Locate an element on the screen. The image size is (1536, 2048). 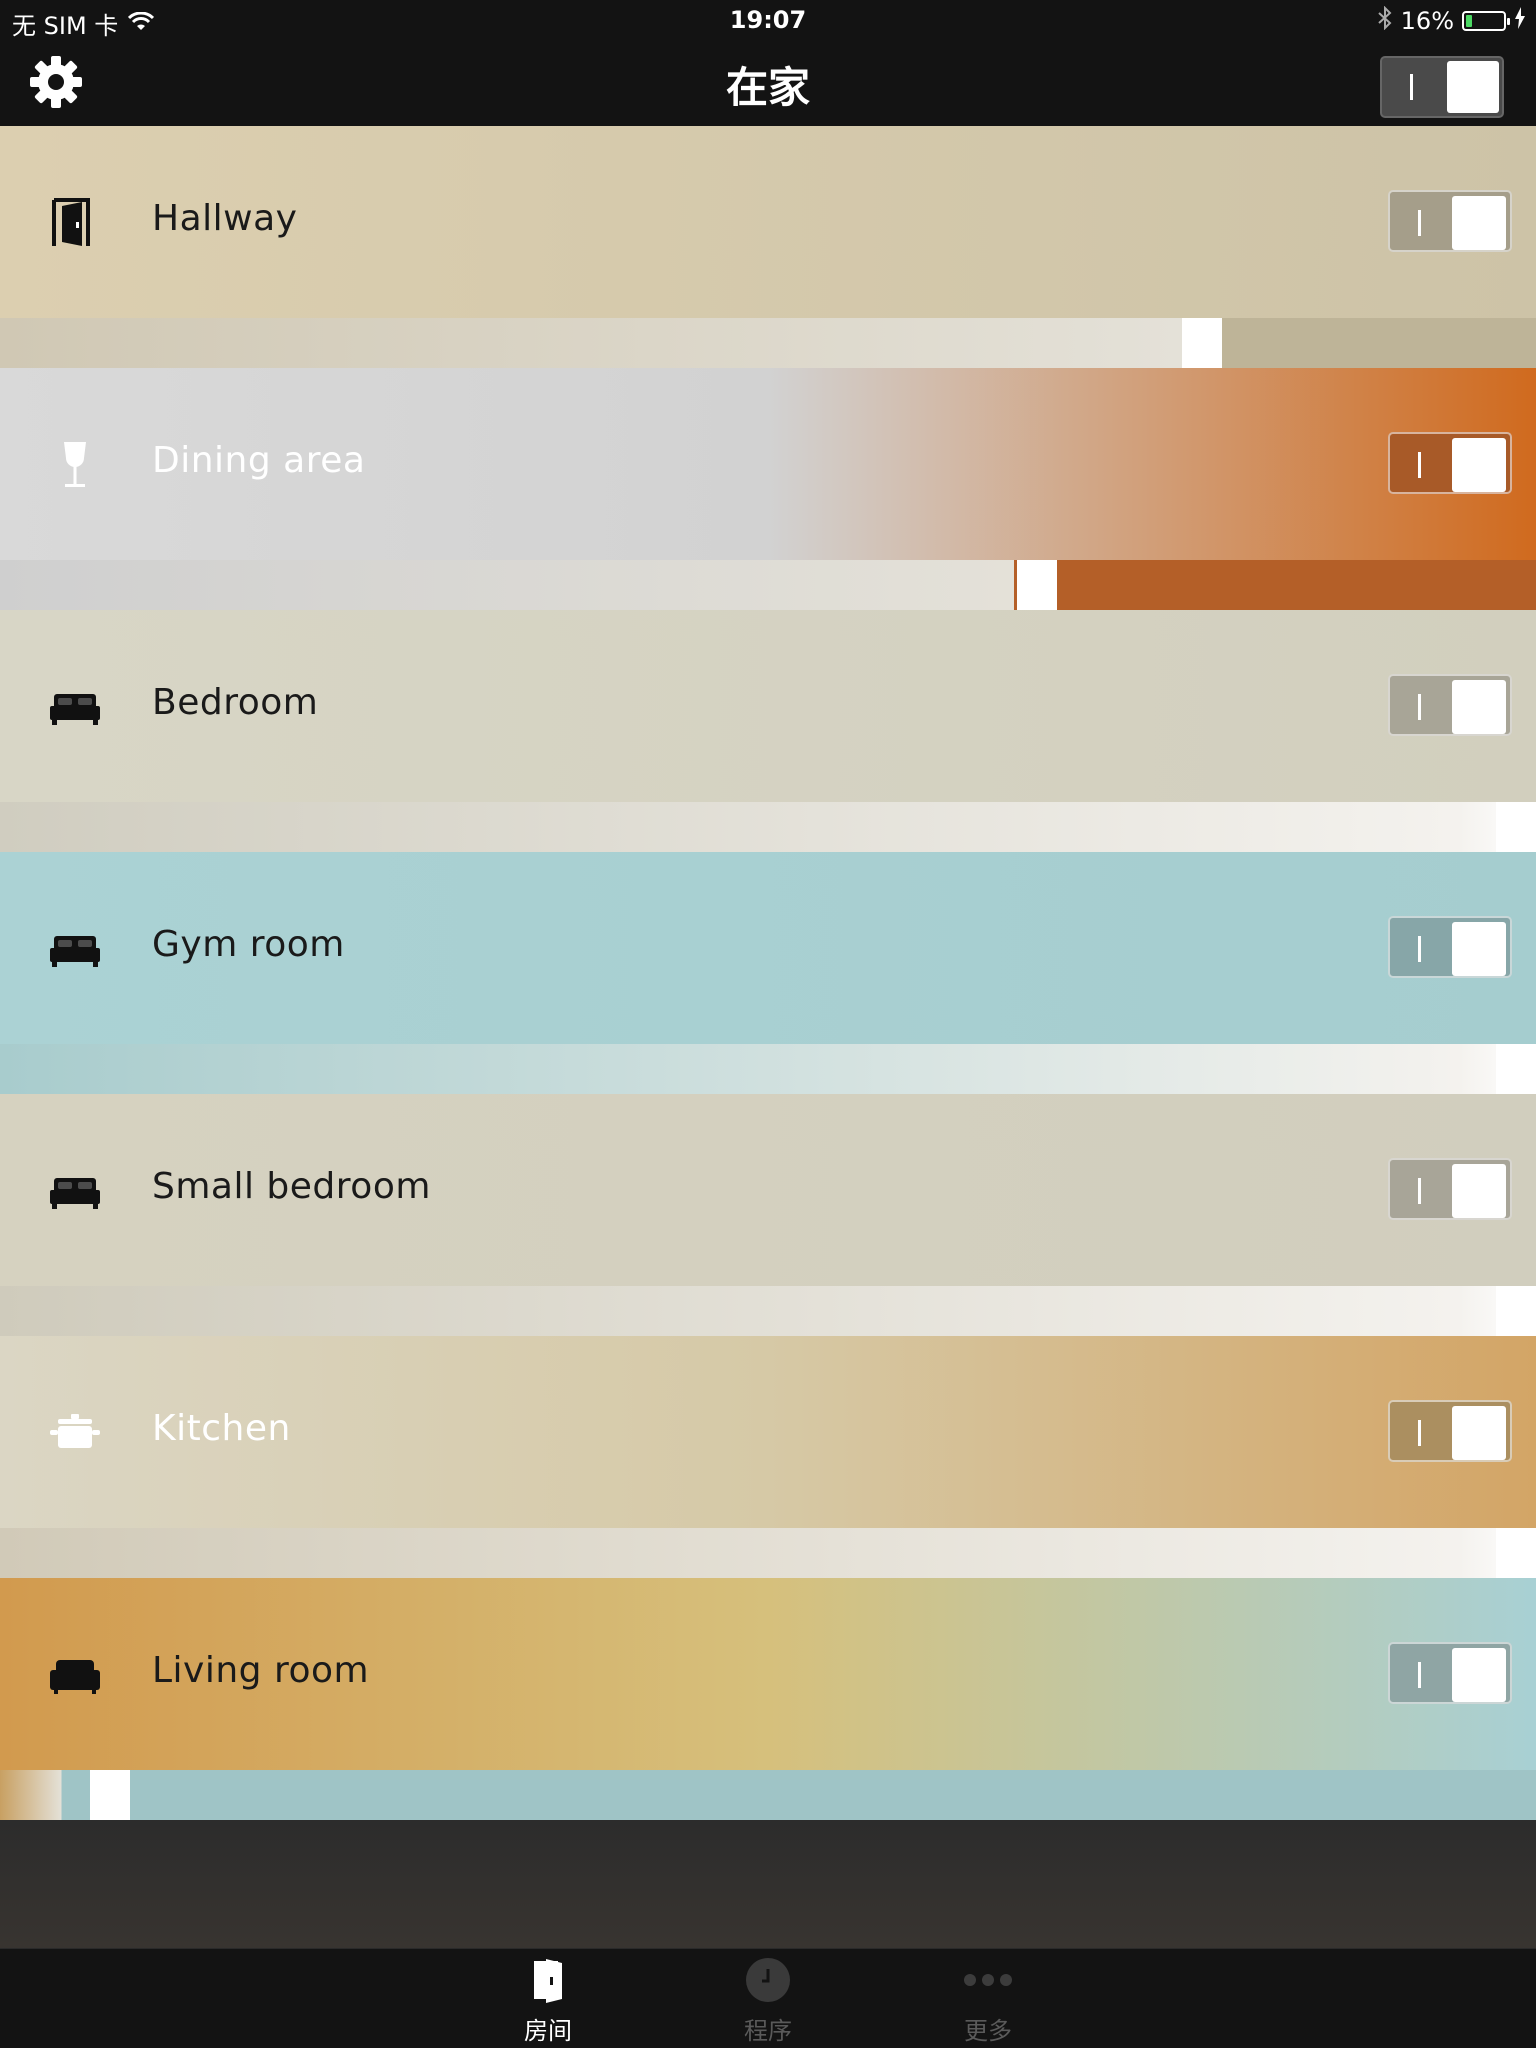
room-color-panel: Hallway is located at coordinates (768, 222).